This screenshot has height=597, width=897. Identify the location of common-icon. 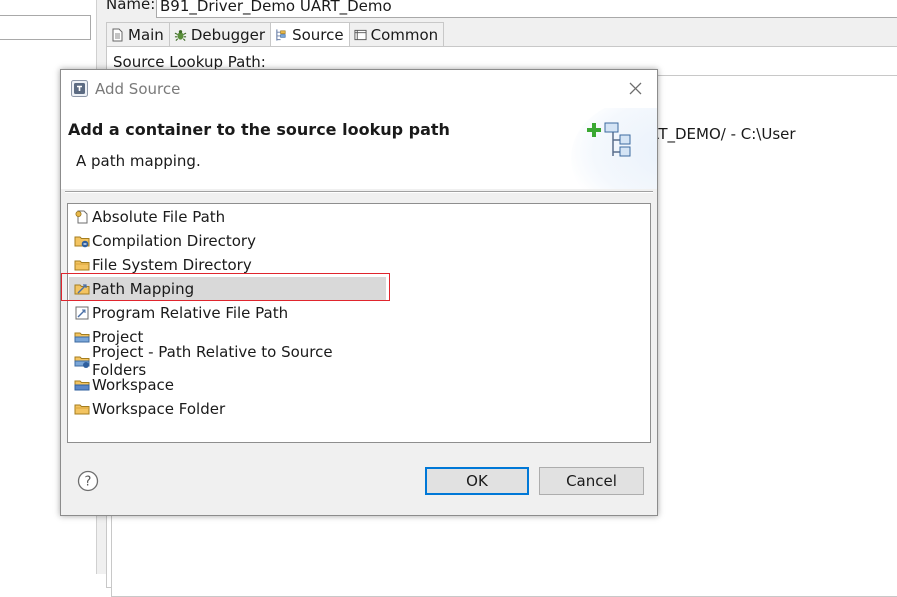
(360, 34).